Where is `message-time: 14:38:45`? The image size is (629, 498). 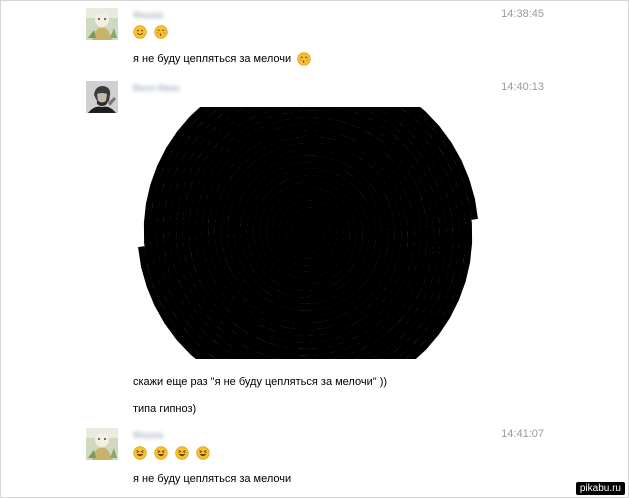
message-time: 14:38:45 is located at coordinates (522, 14).